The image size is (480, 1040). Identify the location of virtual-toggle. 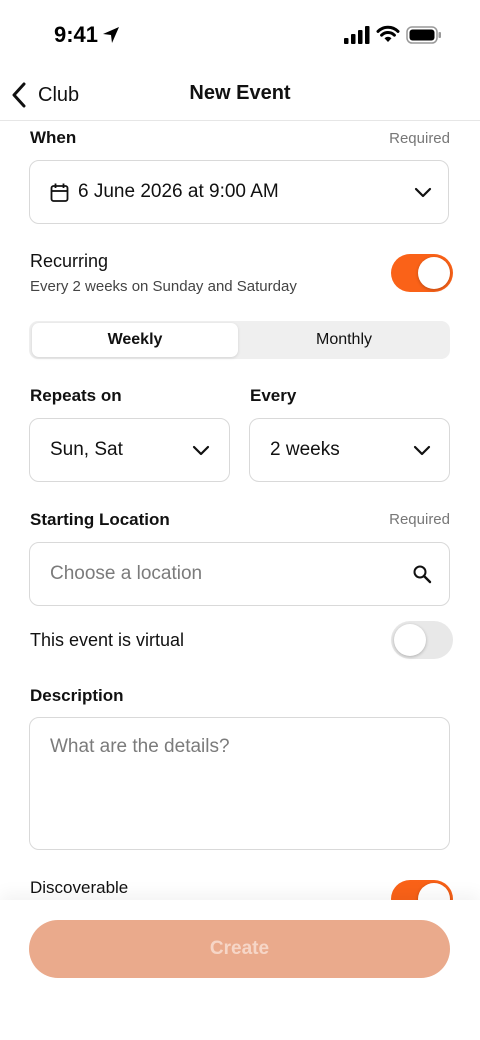
(422, 640).